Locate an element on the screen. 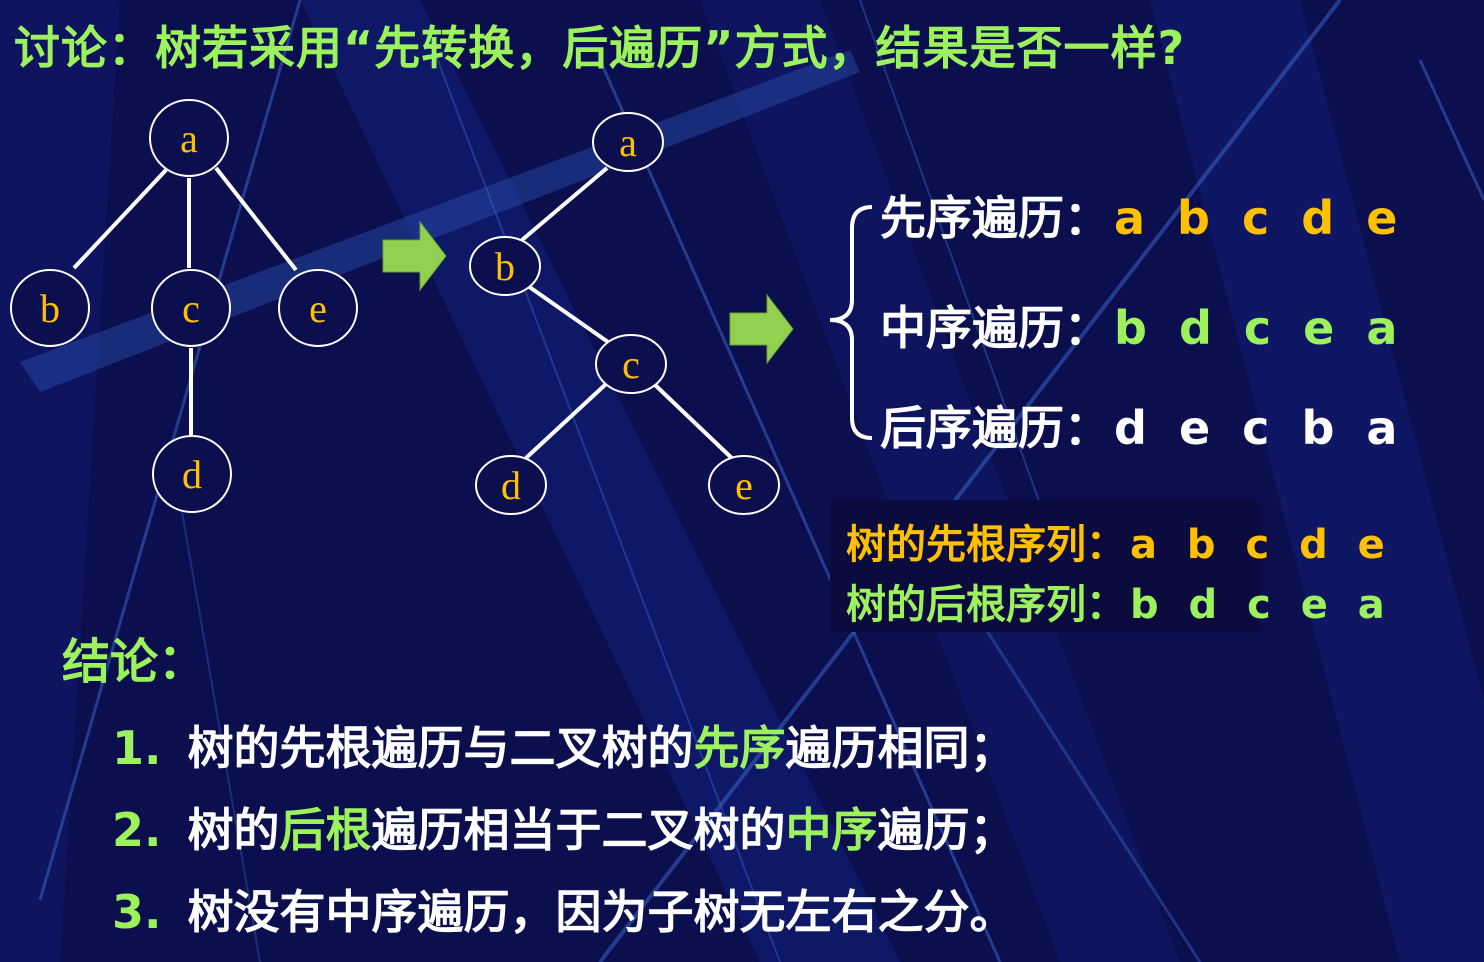 The height and width of the screenshot is (962, 1484). binary-node-a: a is located at coordinates (628, 142).